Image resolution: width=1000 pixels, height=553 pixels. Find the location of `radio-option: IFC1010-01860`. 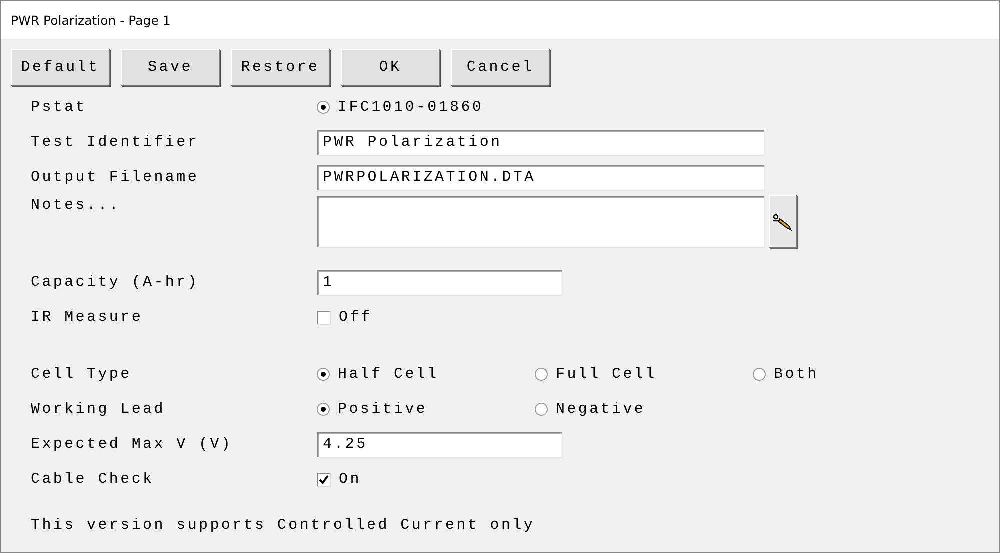

radio-option: IFC1010-01860 is located at coordinates (426, 107).